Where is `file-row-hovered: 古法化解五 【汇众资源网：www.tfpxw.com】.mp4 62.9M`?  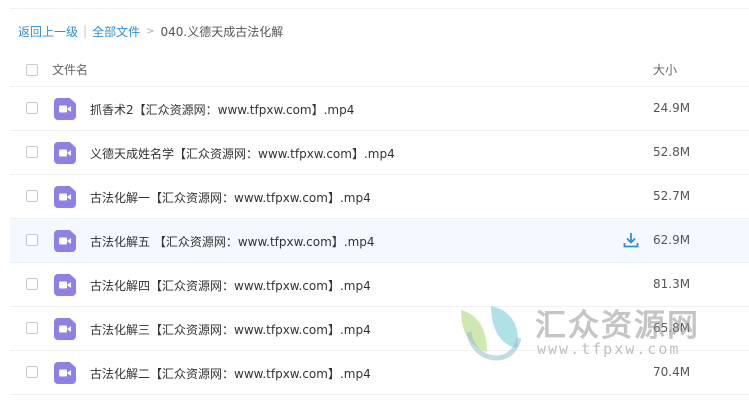 file-row-hovered: 古法化解五 【汇众资源网：www.tfpxw.com】.mp4 62.9M is located at coordinates (379, 241).